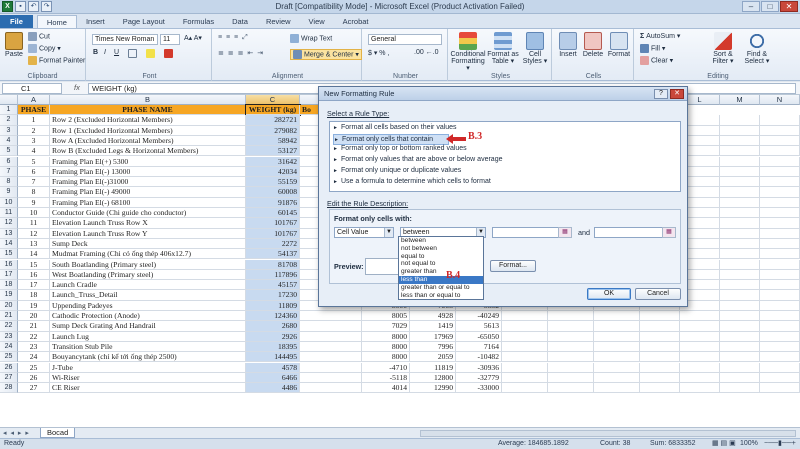 The image size is (800, 449). I want to click on weight-cell: 144495, so click(273, 357).